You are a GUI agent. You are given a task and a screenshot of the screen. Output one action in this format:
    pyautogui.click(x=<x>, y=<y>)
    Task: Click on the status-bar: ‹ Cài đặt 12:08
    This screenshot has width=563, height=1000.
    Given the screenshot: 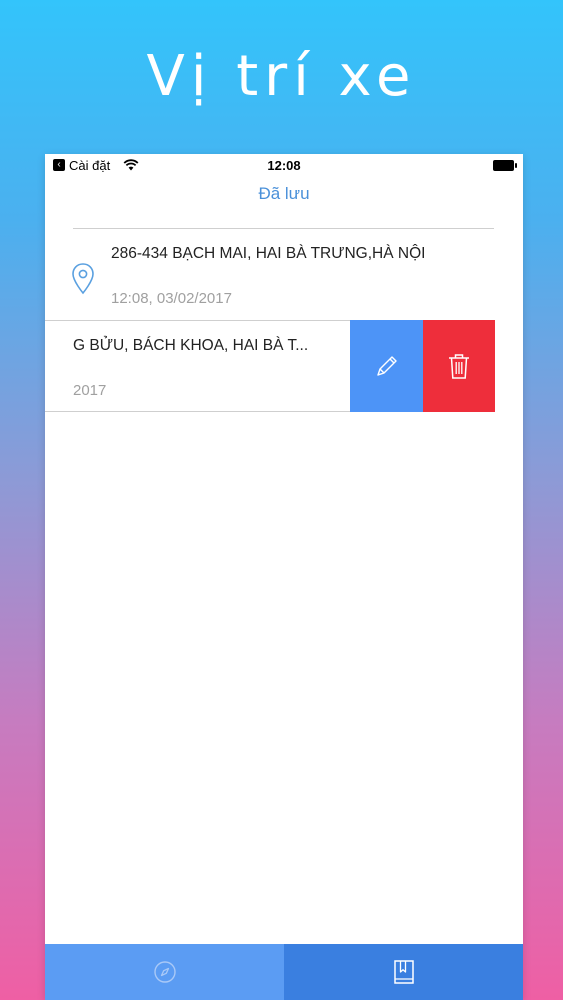 What is the action you would take?
    pyautogui.click(x=284, y=166)
    